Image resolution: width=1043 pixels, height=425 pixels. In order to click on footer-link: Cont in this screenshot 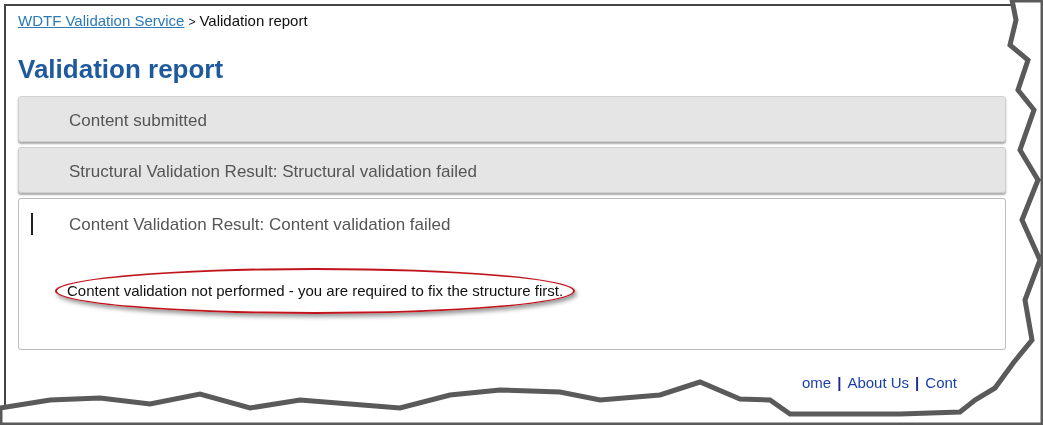, I will do `click(941, 383)`.